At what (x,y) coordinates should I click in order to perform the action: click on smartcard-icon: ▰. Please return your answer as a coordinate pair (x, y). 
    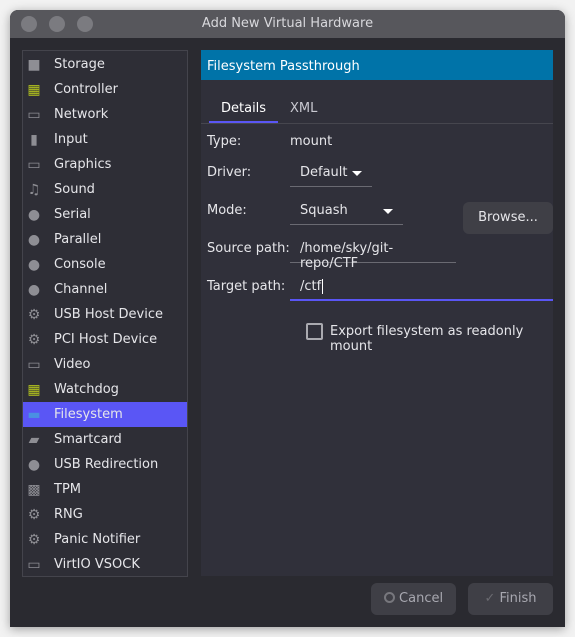
    Looking at the image, I should click on (34, 439).